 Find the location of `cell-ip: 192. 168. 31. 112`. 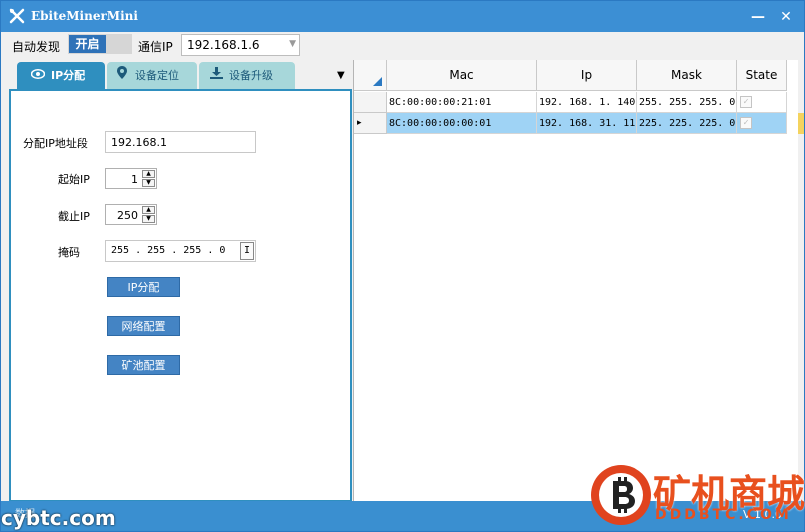

cell-ip: 192. 168. 31. 112 is located at coordinates (587, 123).